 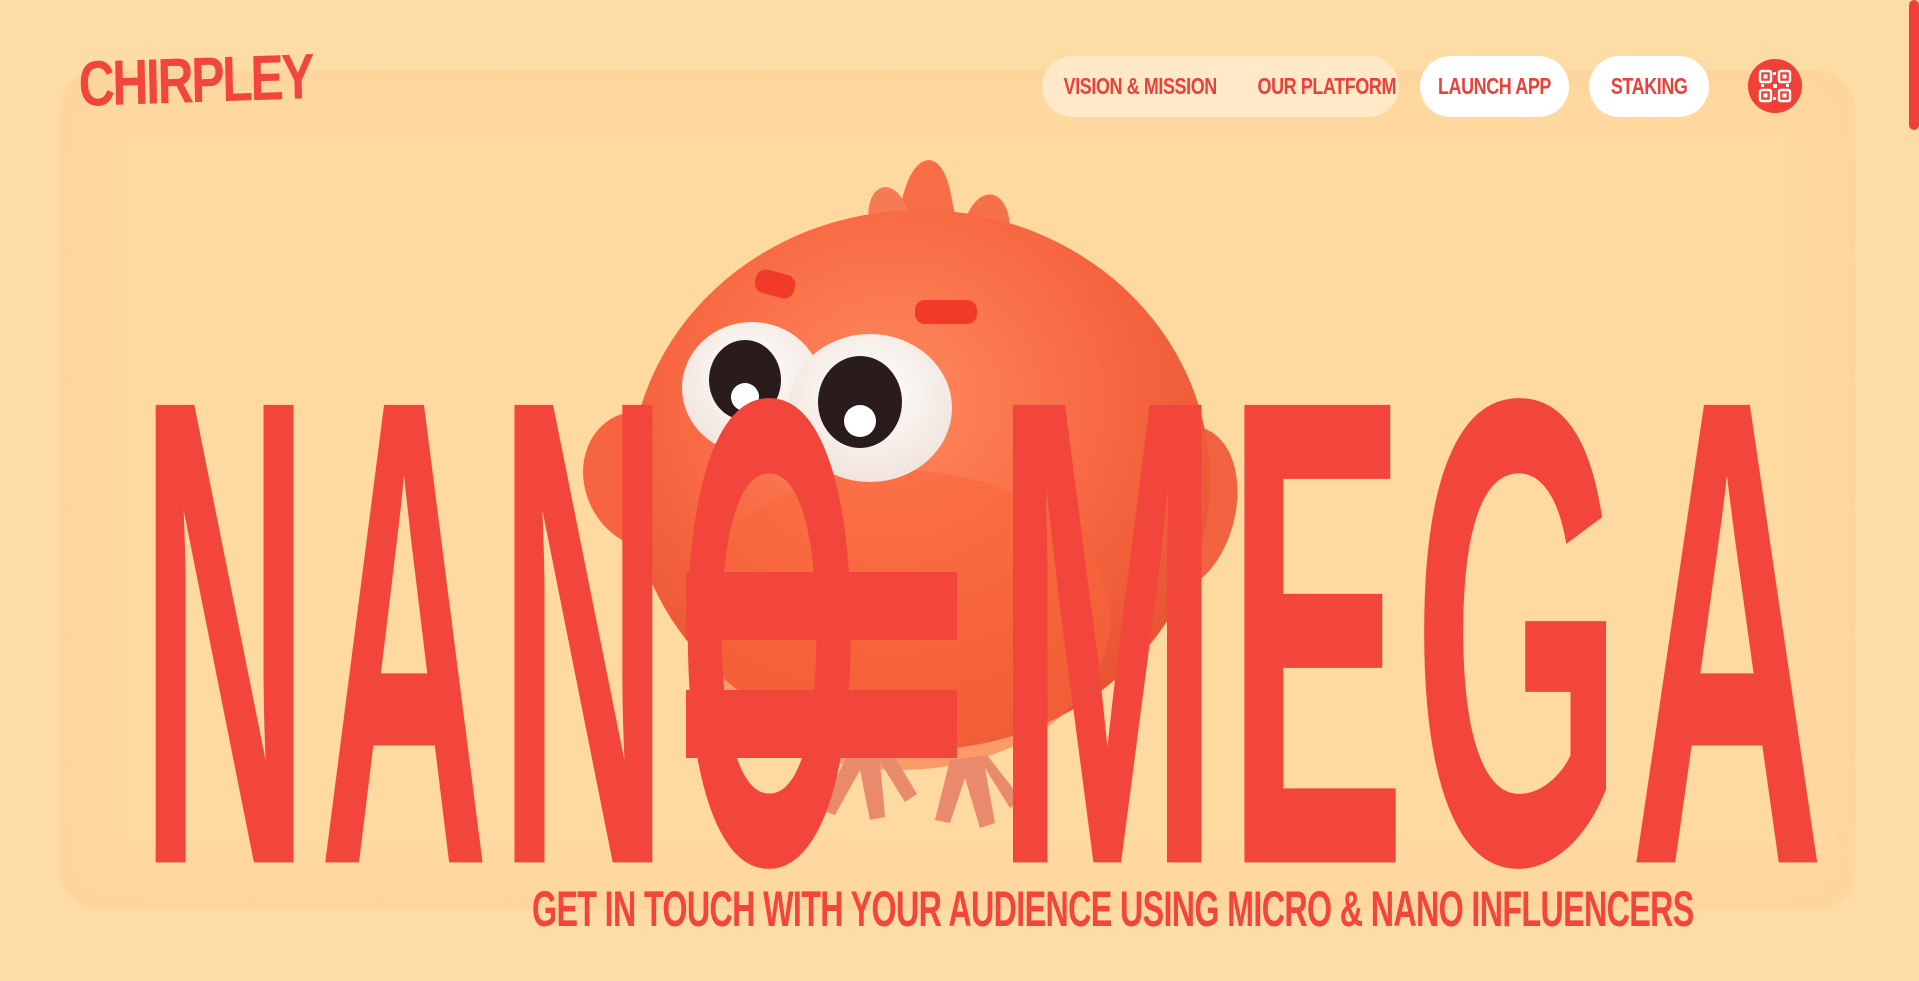 What do you see at coordinates (1220, 86) in the screenshot?
I see `primary-nav: VISION & MISSION OUR PLATFORM` at bounding box center [1220, 86].